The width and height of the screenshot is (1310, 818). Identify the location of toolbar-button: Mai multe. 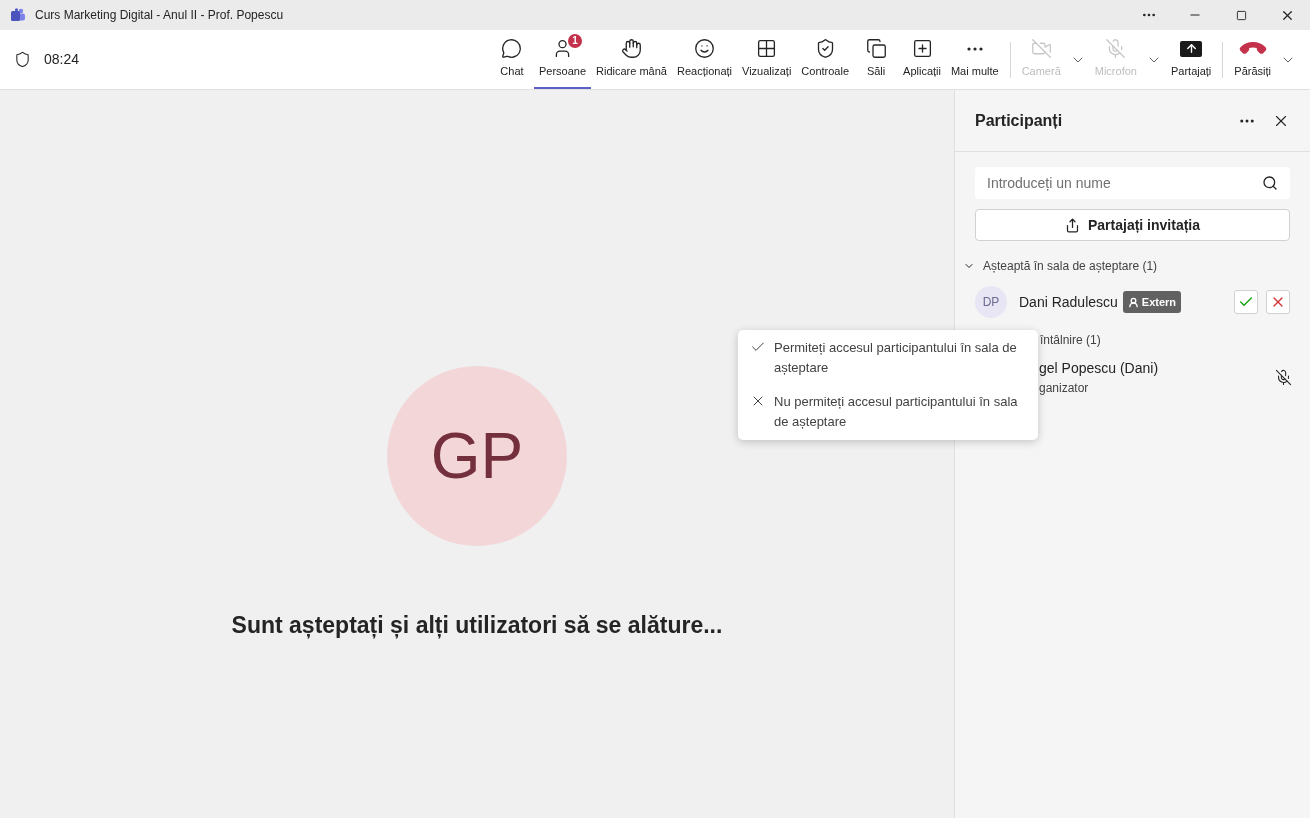
(974, 59).